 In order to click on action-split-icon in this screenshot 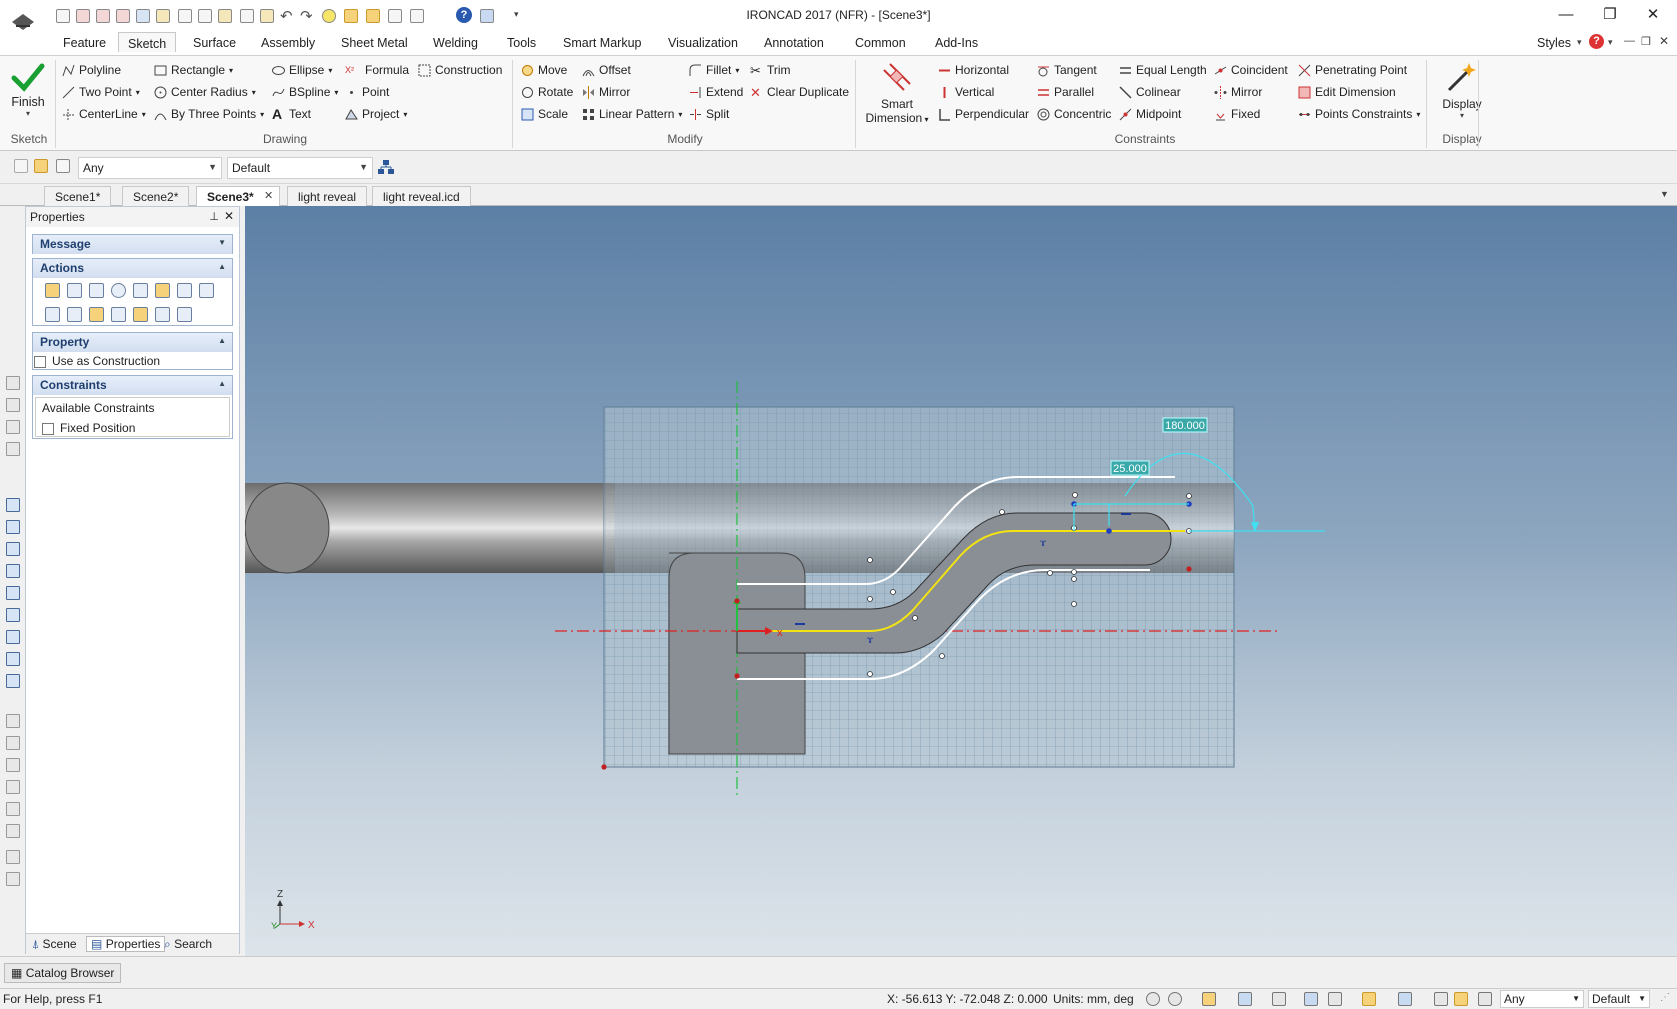, I will do `click(184, 290)`.